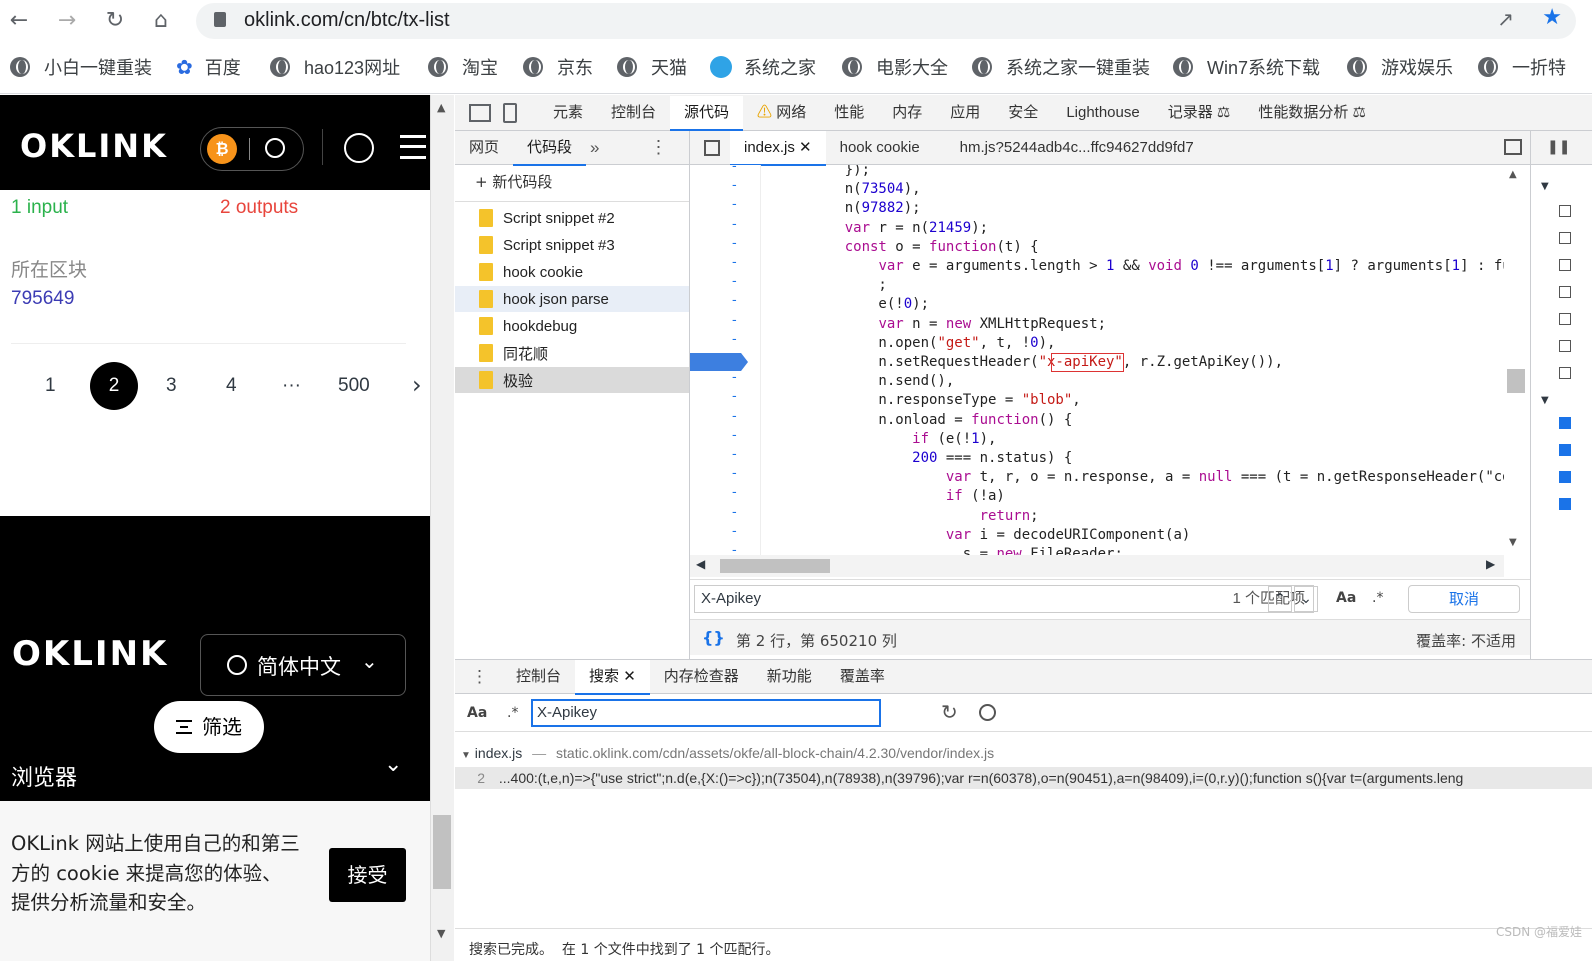 The height and width of the screenshot is (962, 1592). What do you see at coordinates (417, 385) in the screenshot?
I see `next-page-icon: ›` at bounding box center [417, 385].